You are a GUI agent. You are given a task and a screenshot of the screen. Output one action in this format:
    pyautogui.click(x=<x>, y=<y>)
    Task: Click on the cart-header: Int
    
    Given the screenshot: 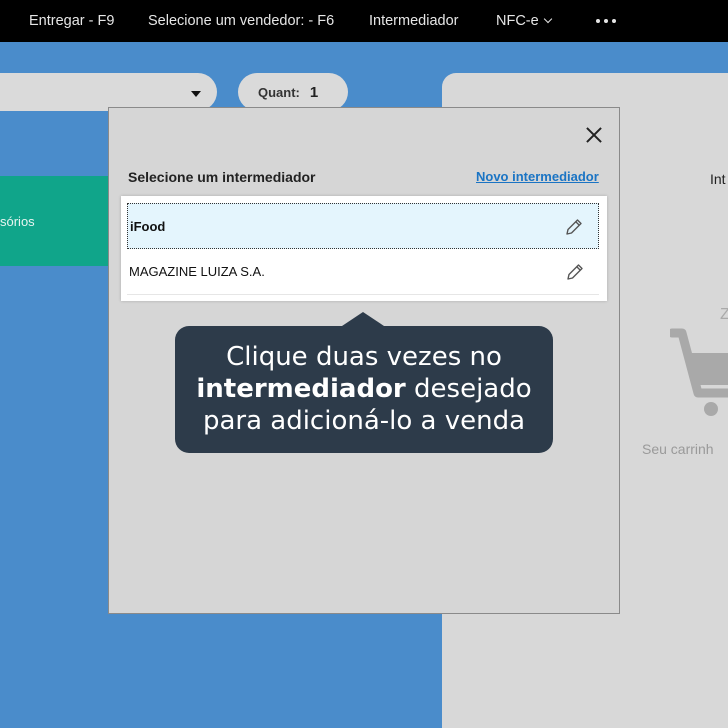 What is the action you would take?
    pyautogui.click(x=718, y=179)
    